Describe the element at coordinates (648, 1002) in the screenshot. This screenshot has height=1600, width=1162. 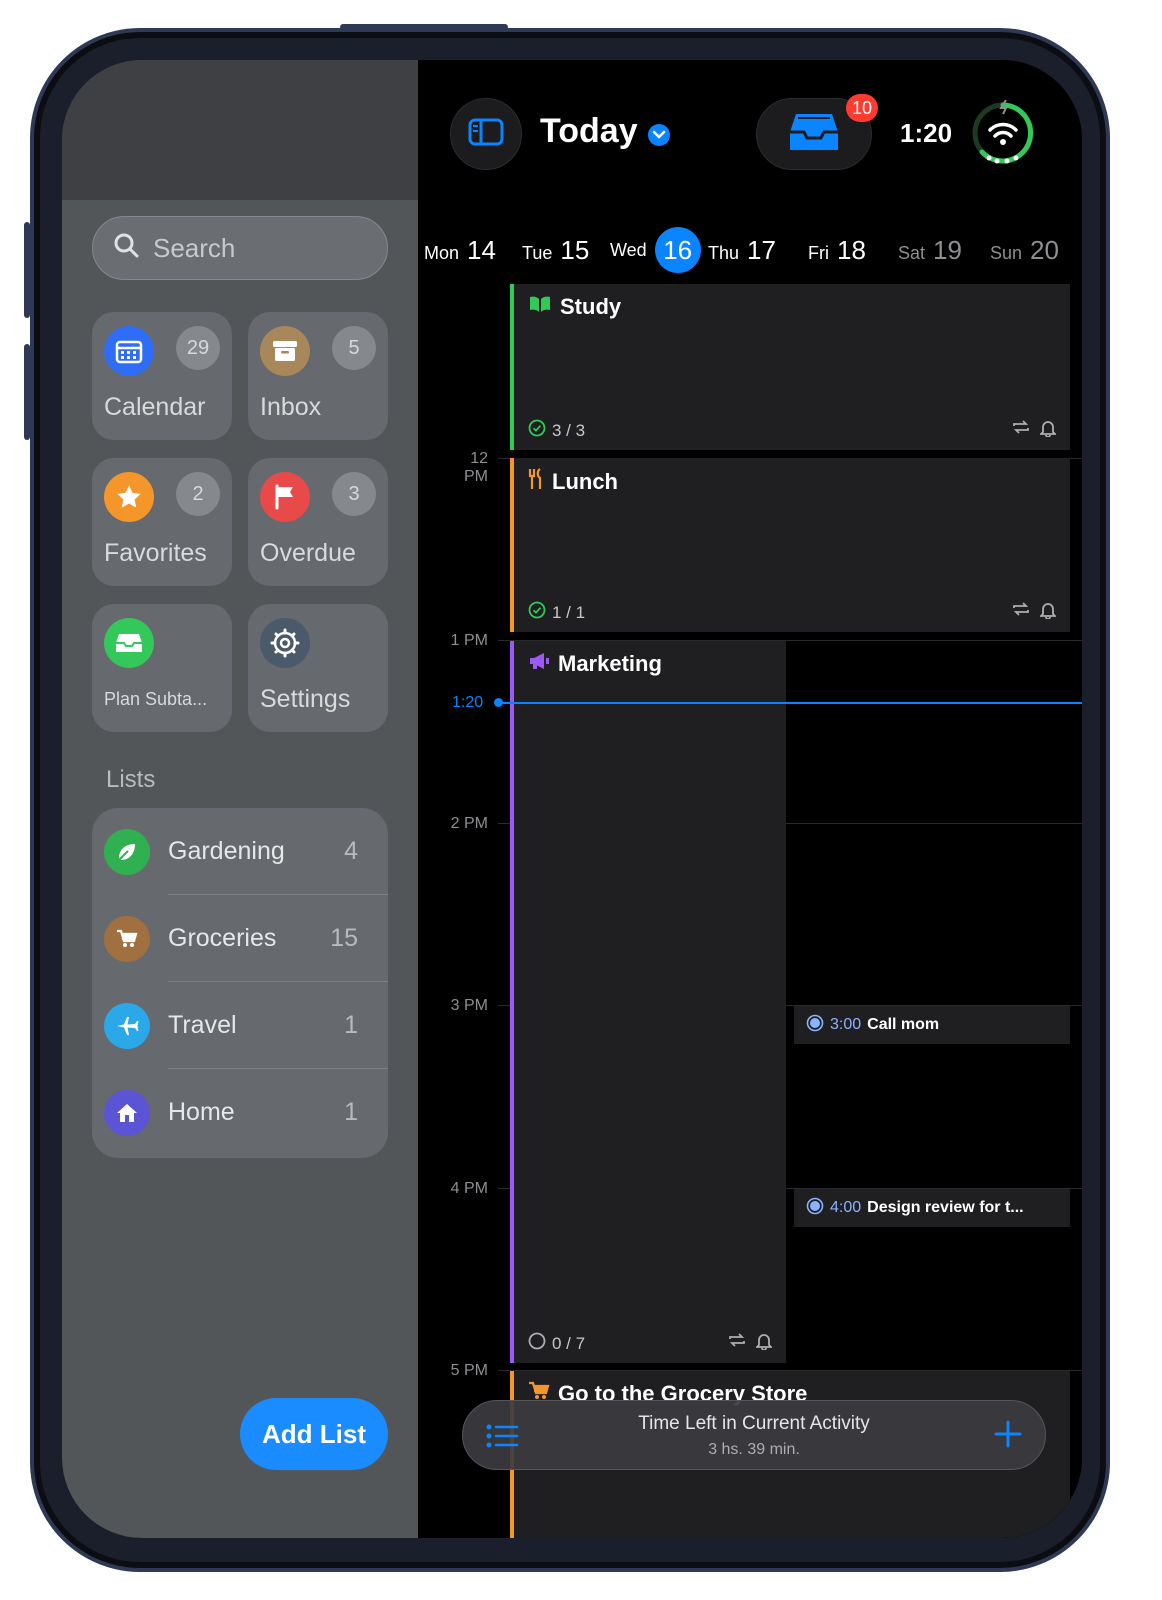
I see `event-marketing: Marketing 0 / 7` at that location.